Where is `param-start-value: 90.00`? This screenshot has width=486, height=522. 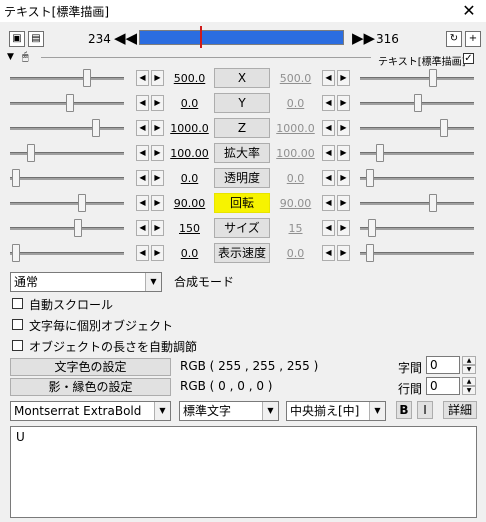
param-start-value: 90.00 is located at coordinates (189, 203).